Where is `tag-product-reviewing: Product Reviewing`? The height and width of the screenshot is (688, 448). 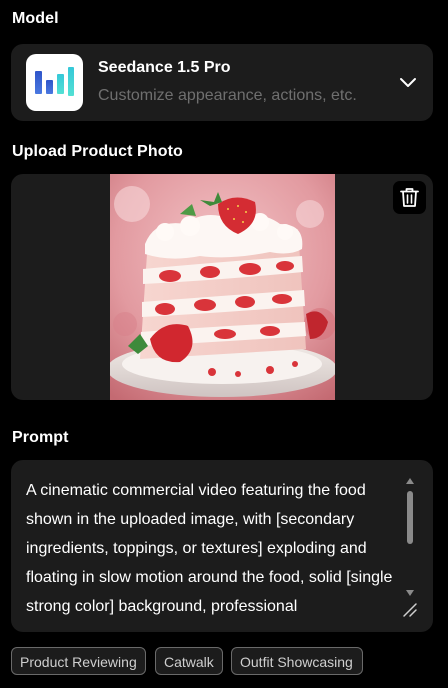 tag-product-reviewing: Product Reviewing is located at coordinates (78, 661).